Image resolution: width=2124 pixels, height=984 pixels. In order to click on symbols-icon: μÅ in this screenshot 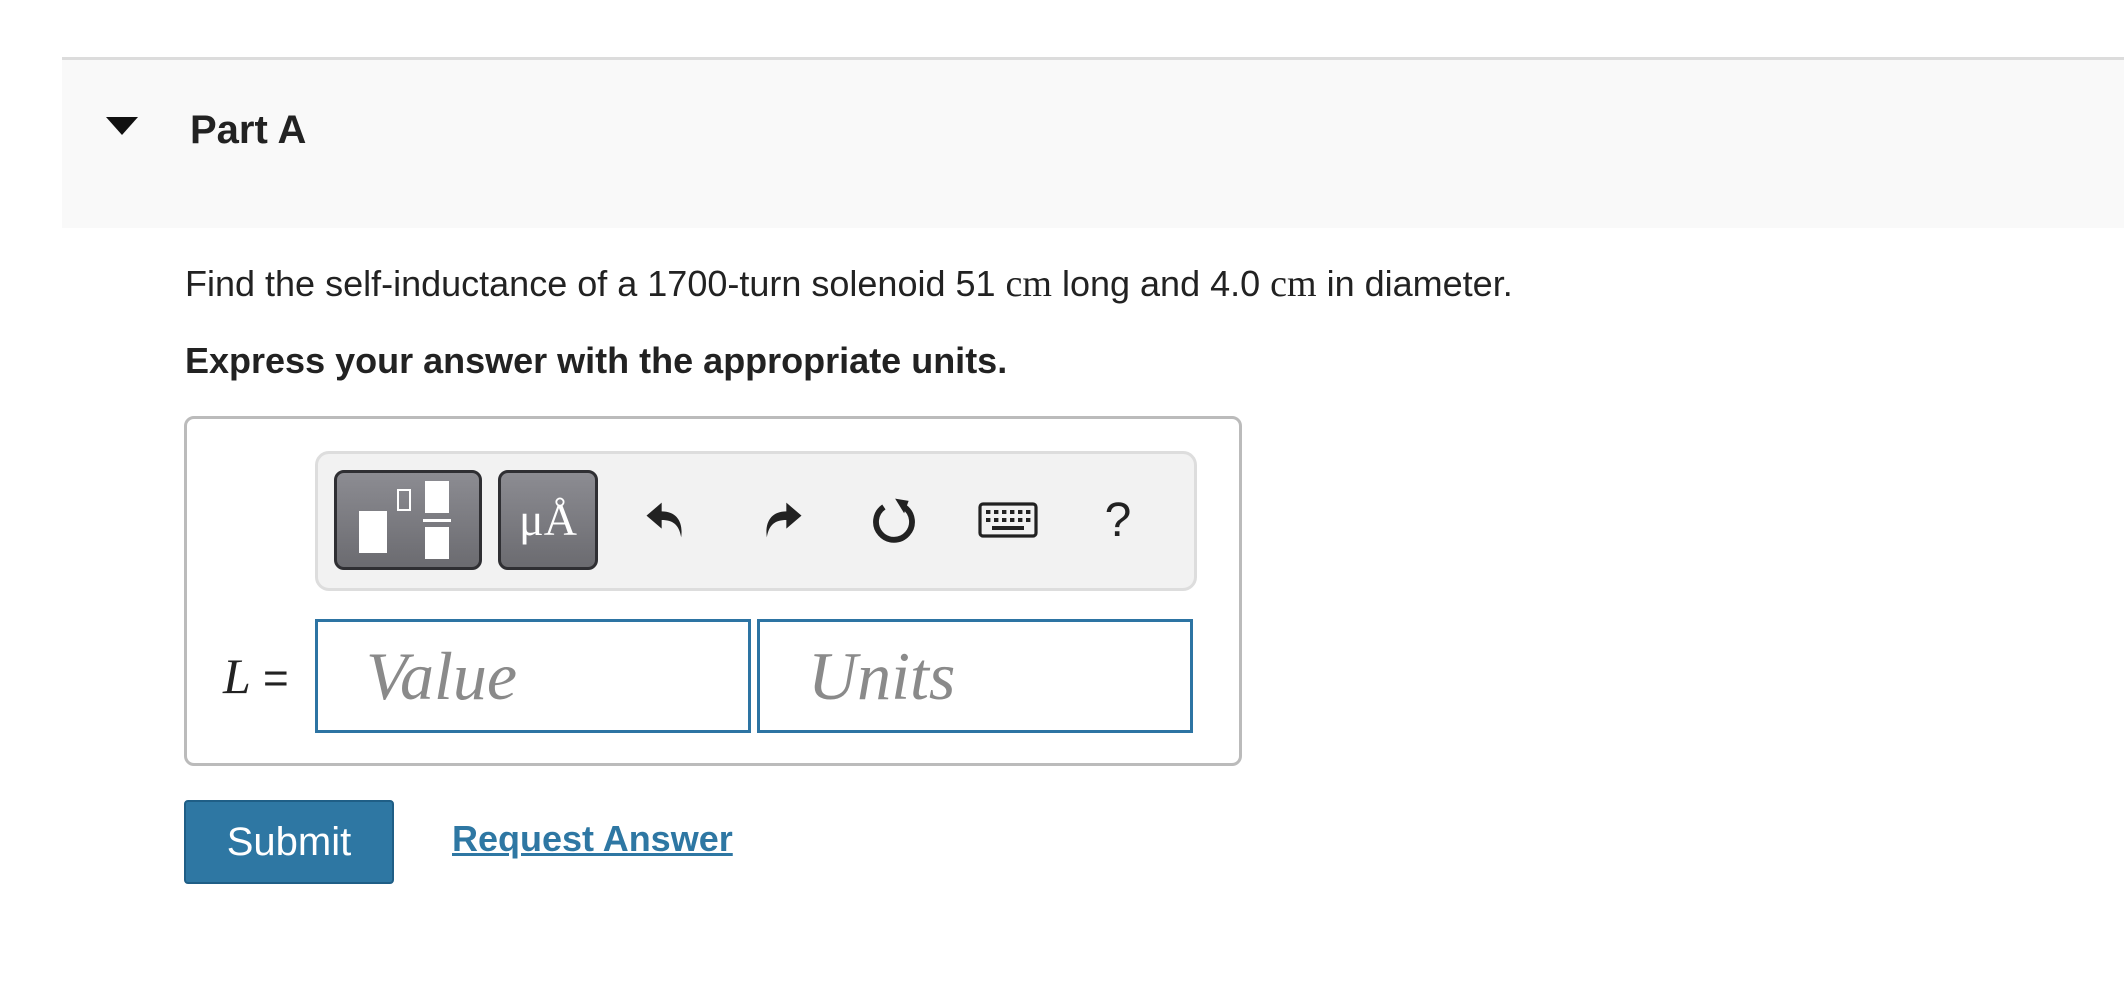, I will do `click(548, 519)`.